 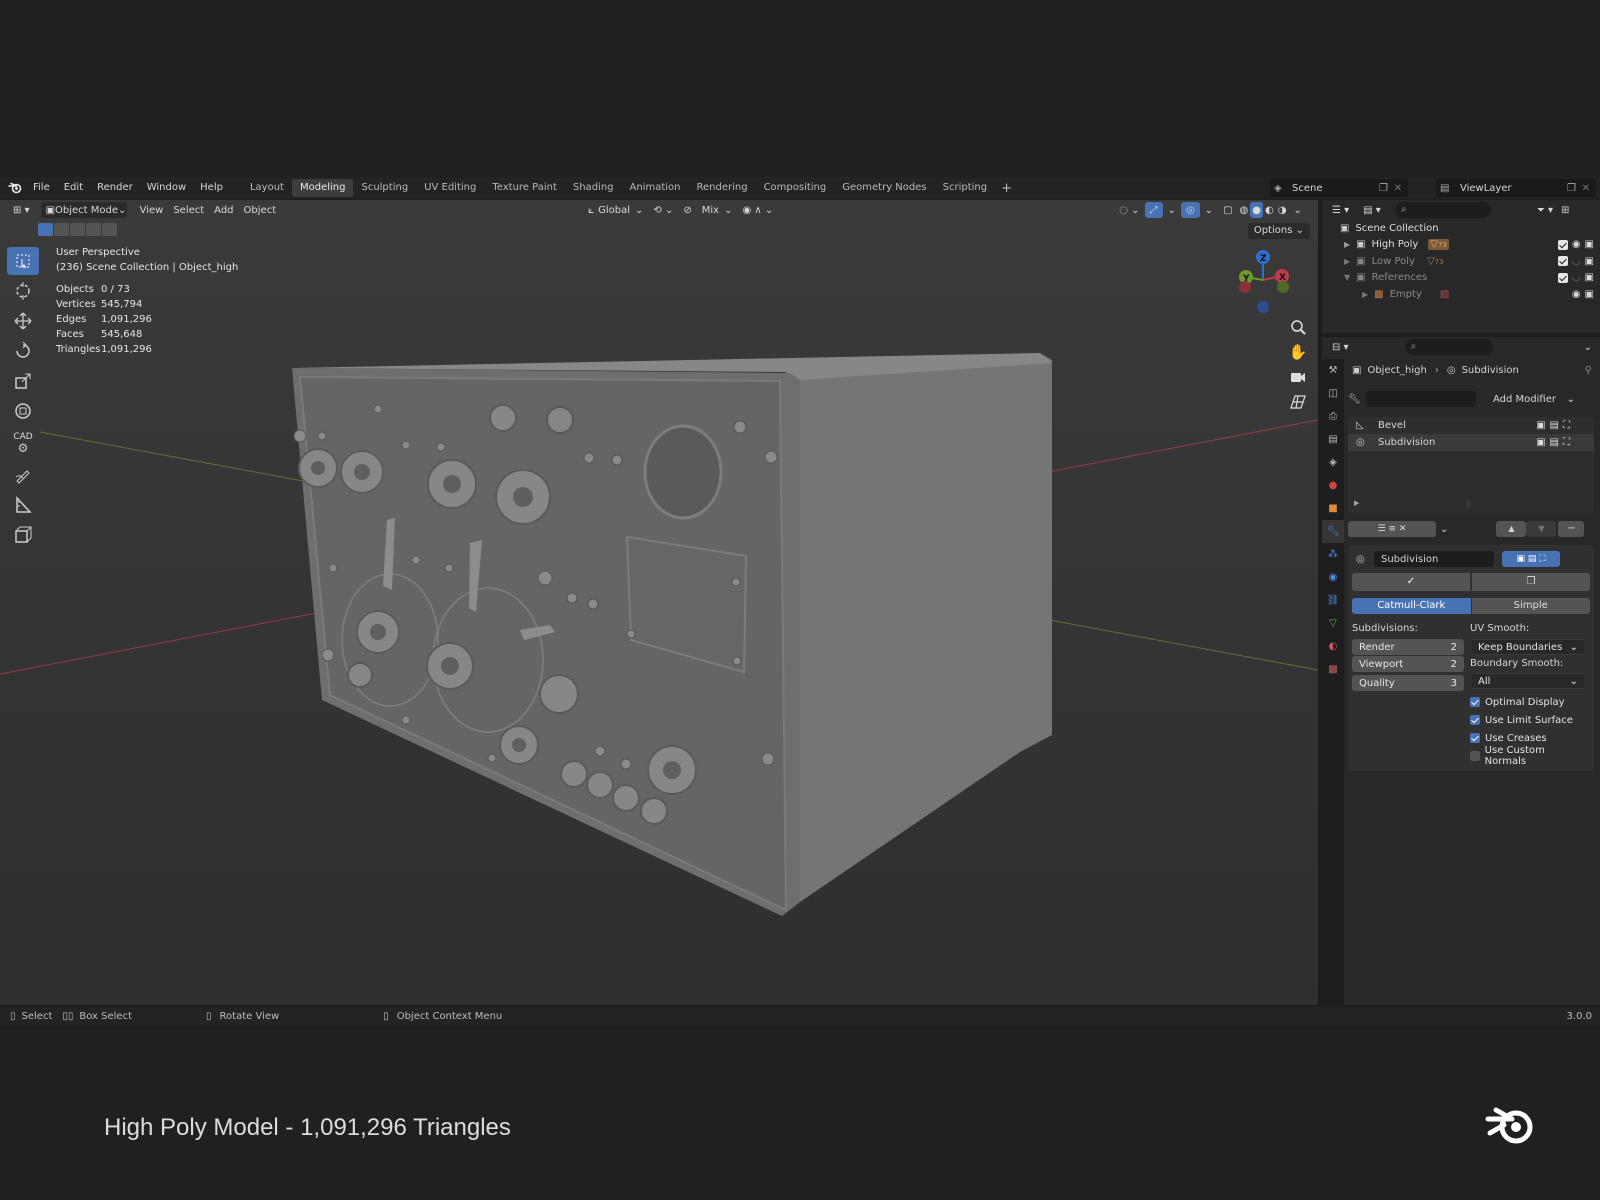 What do you see at coordinates (223, 210) in the screenshot?
I see `menu-add: Add` at bounding box center [223, 210].